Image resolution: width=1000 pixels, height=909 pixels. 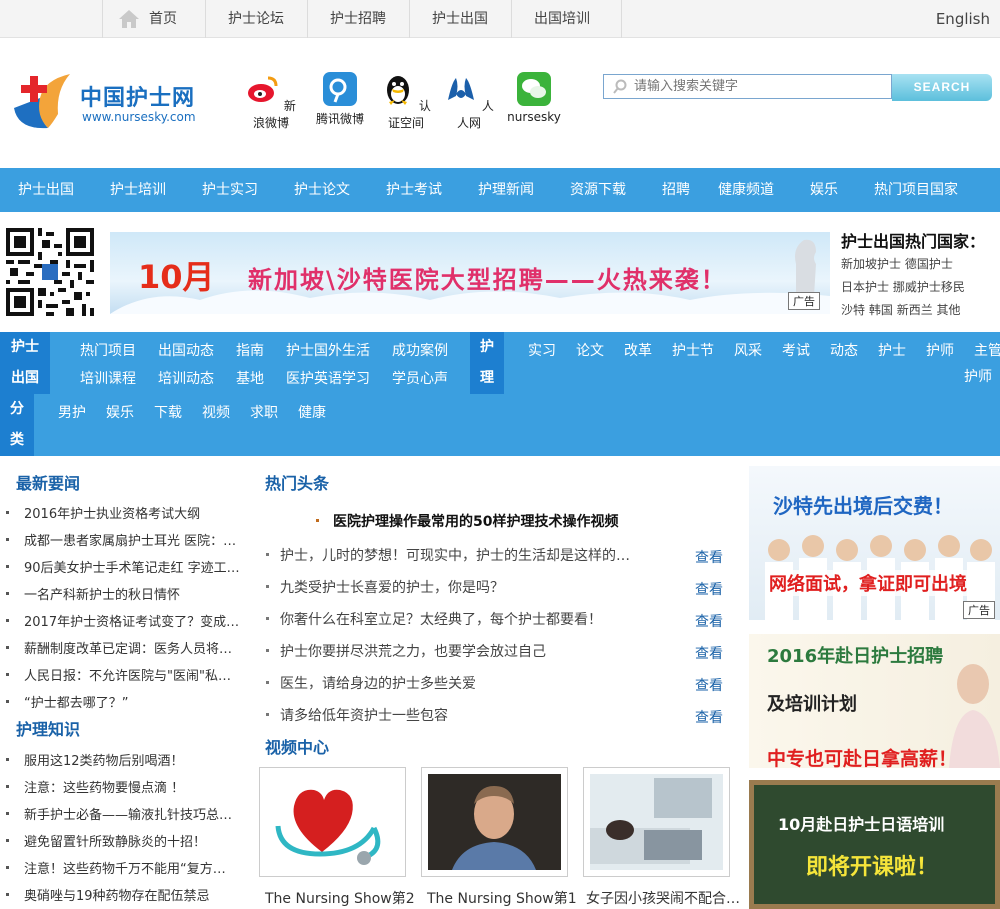 I want to click on hot-country-link: 日本护士, so click(x=865, y=287).